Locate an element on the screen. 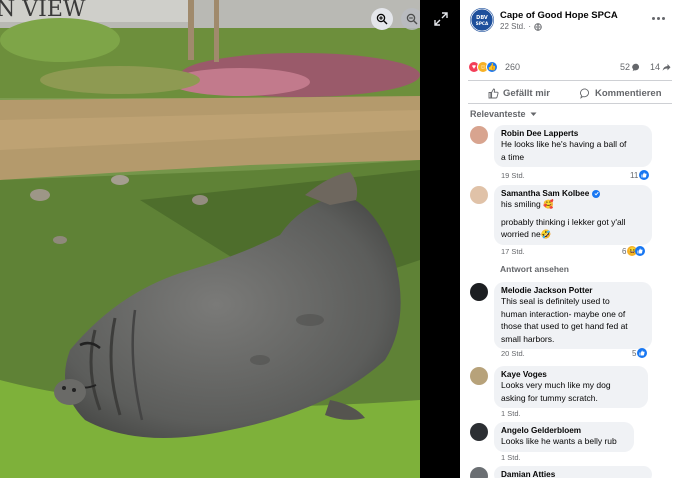 The width and height of the screenshot is (680, 478). action-bar: Gefällt mir Kommentieren is located at coordinates (570, 92).